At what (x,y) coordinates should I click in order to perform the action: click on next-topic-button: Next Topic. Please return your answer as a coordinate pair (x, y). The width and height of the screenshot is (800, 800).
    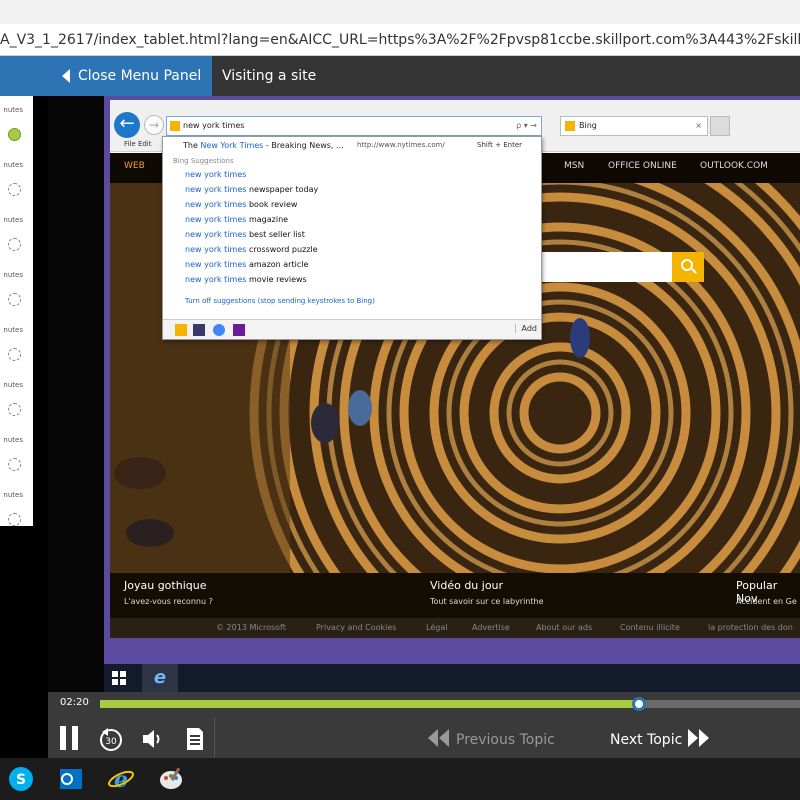
    Looking at the image, I should click on (660, 738).